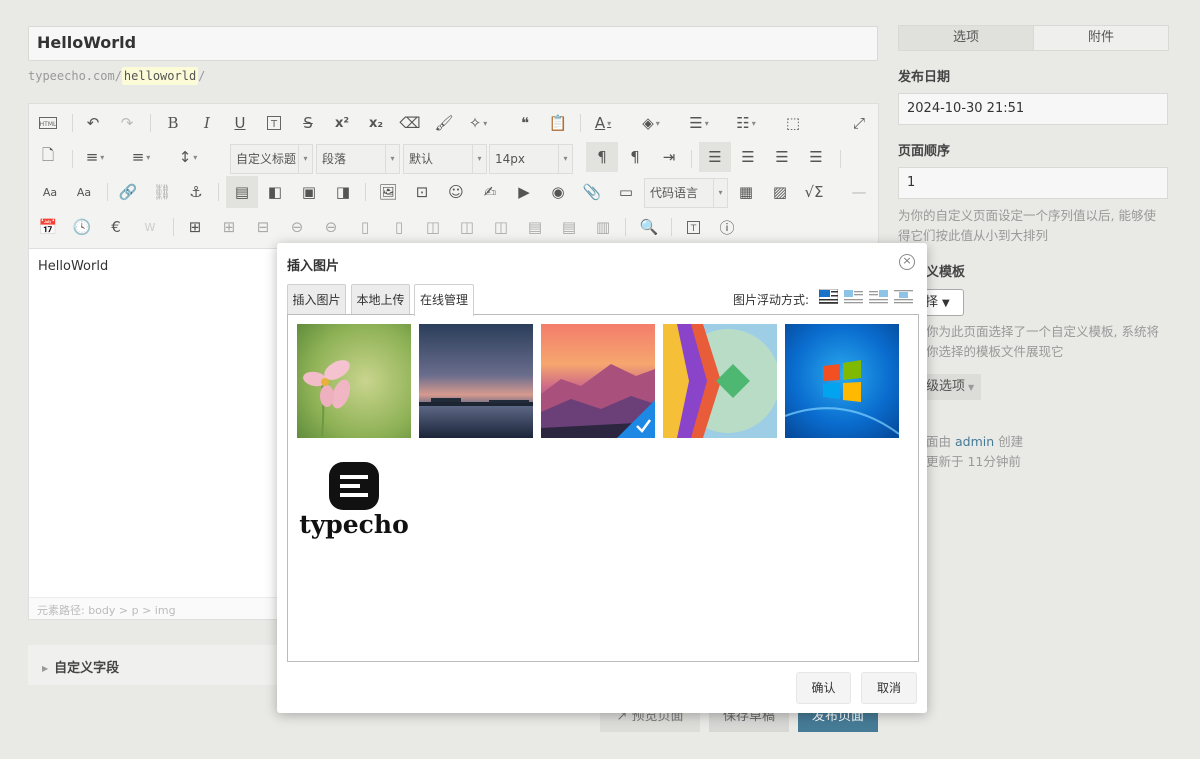 This screenshot has height=759, width=1200. I want to click on search-replace-icon: 🔍, so click(649, 227).